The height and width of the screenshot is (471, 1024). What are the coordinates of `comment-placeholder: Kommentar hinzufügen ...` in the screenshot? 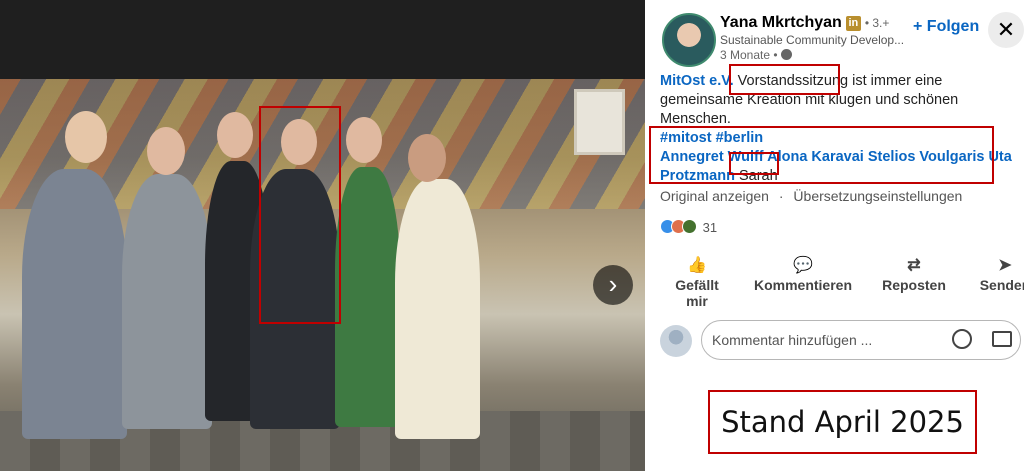 It's located at (792, 340).